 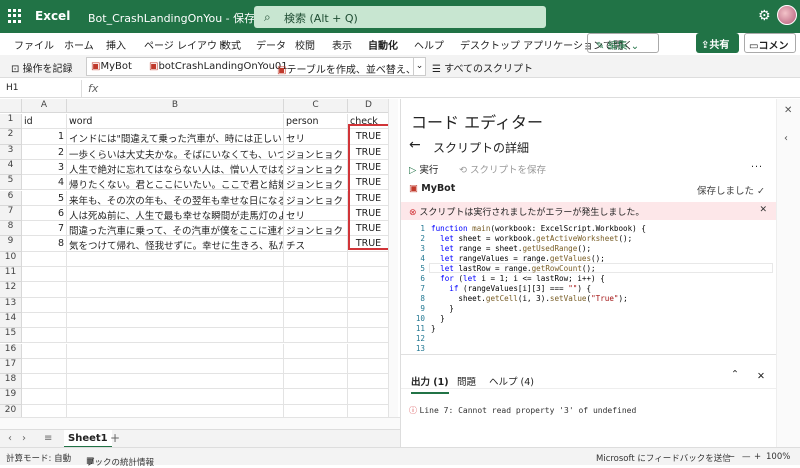 What do you see at coordinates (11, 275) in the screenshot?
I see `row-header: 11` at bounding box center [11, 275].